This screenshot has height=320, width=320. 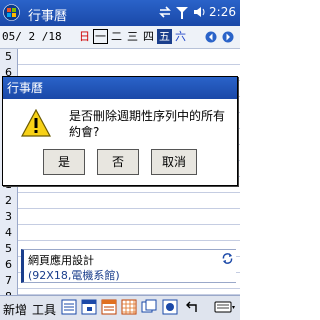 What do you see at coordinates (64, 162) in the screenshot?
I see `yes-button: 是` at bounding box center [64, 162].